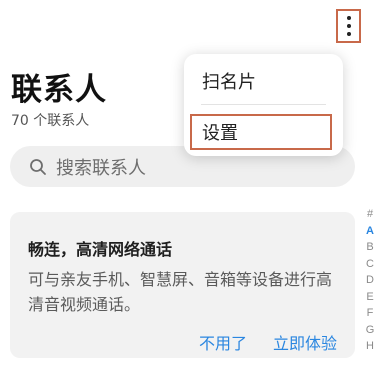 The image size is (379, 385). What do you see at coordinates (370, 313) in the screenshot?
I see `alphabet-index-letter: F` at bounding box center [370, 313].